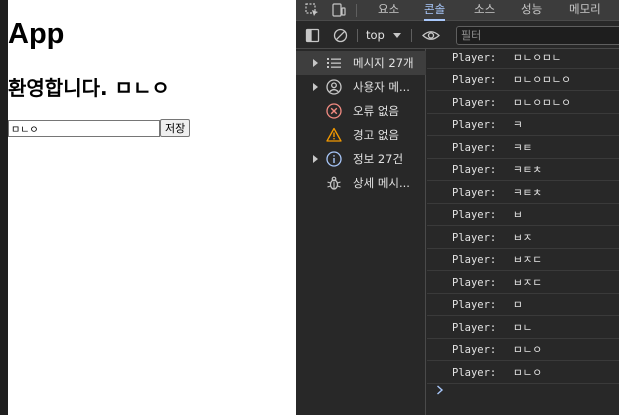  I want to click on tab-elements: 요소, so click(388, 10).